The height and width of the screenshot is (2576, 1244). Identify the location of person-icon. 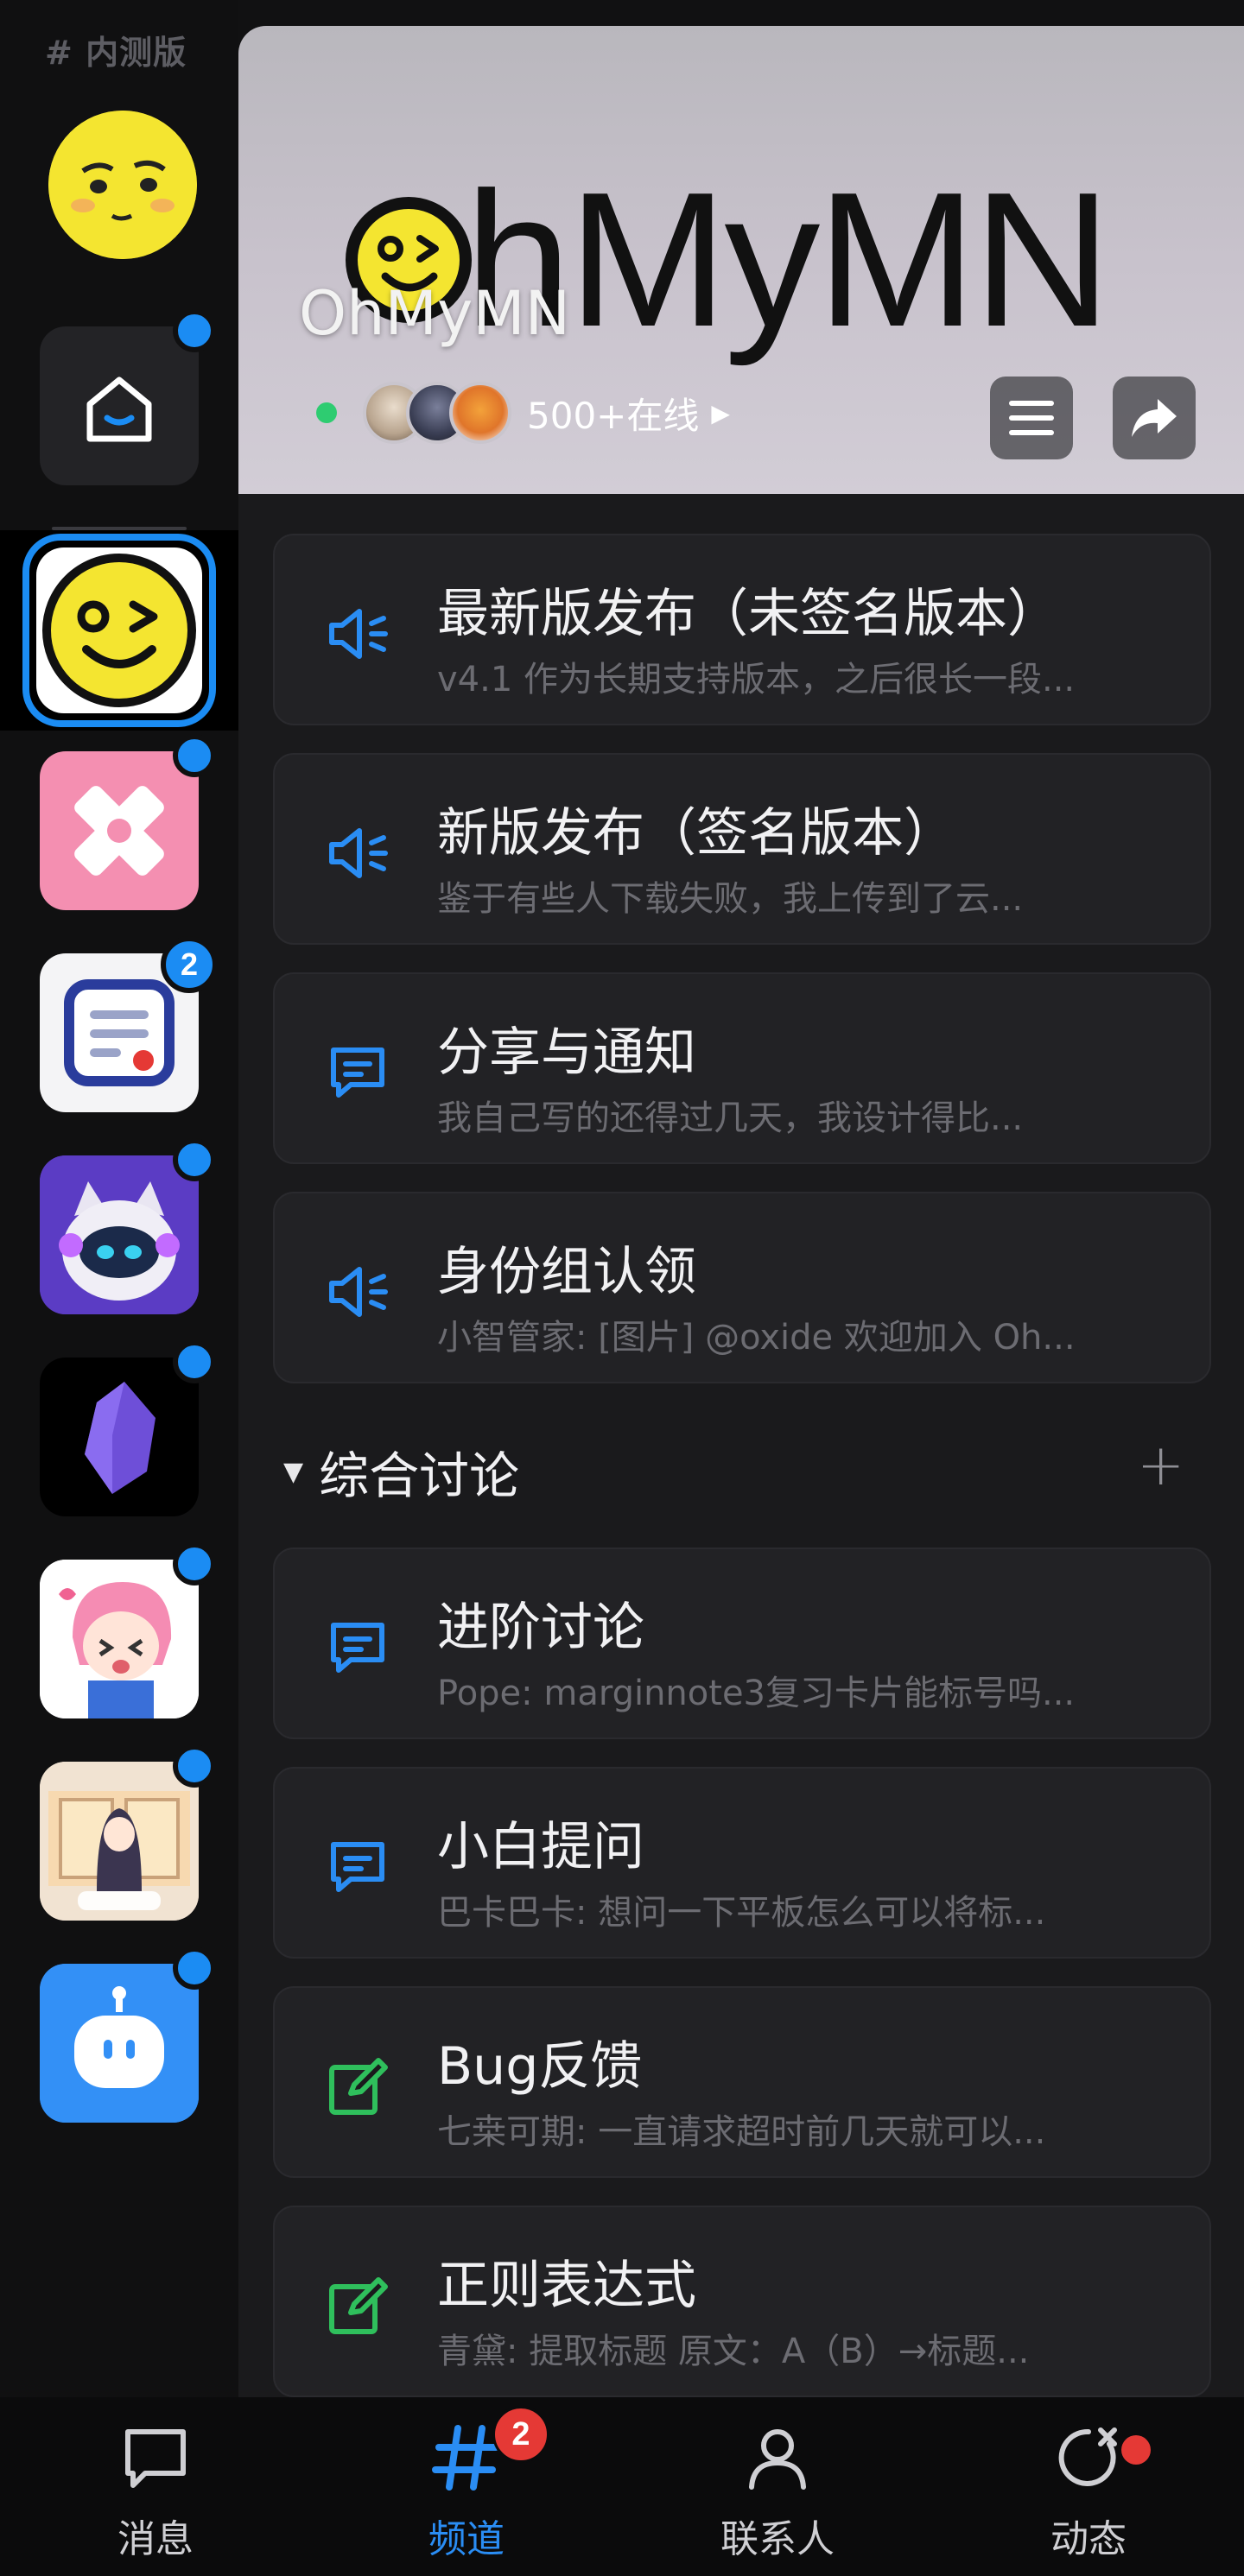
(777, 2459).